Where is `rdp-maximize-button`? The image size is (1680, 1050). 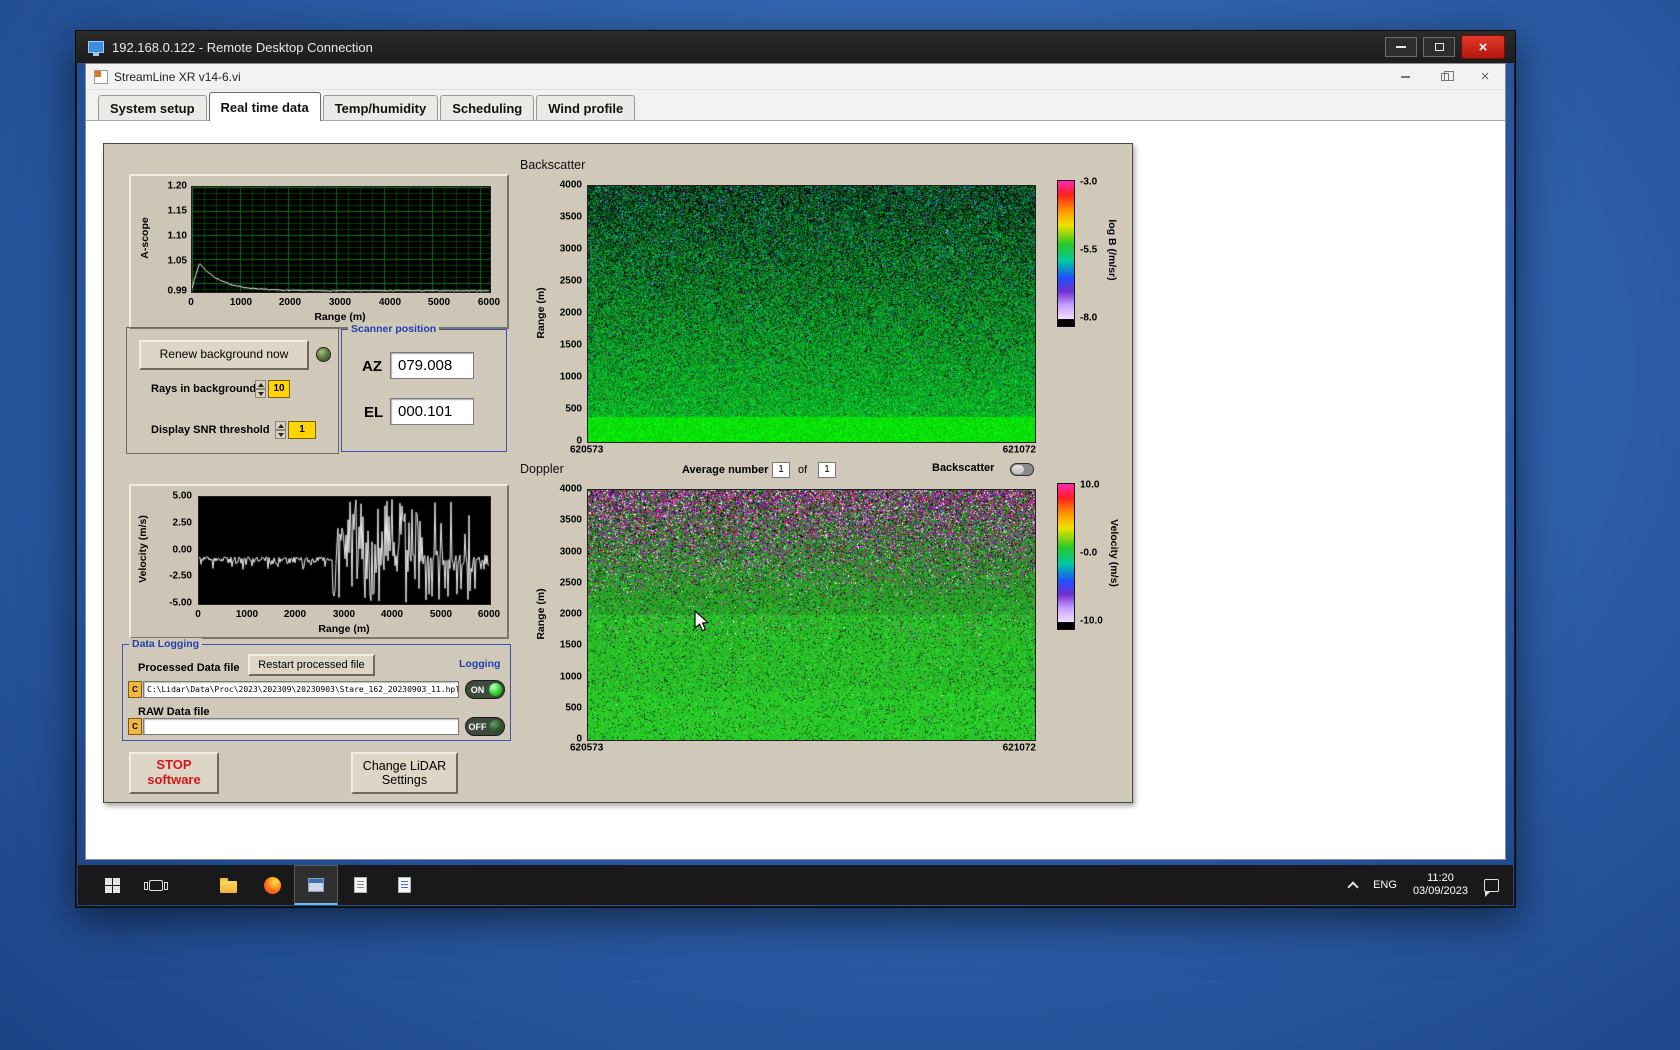
rdp-maximize-button is located at coordinates (1439, 47).